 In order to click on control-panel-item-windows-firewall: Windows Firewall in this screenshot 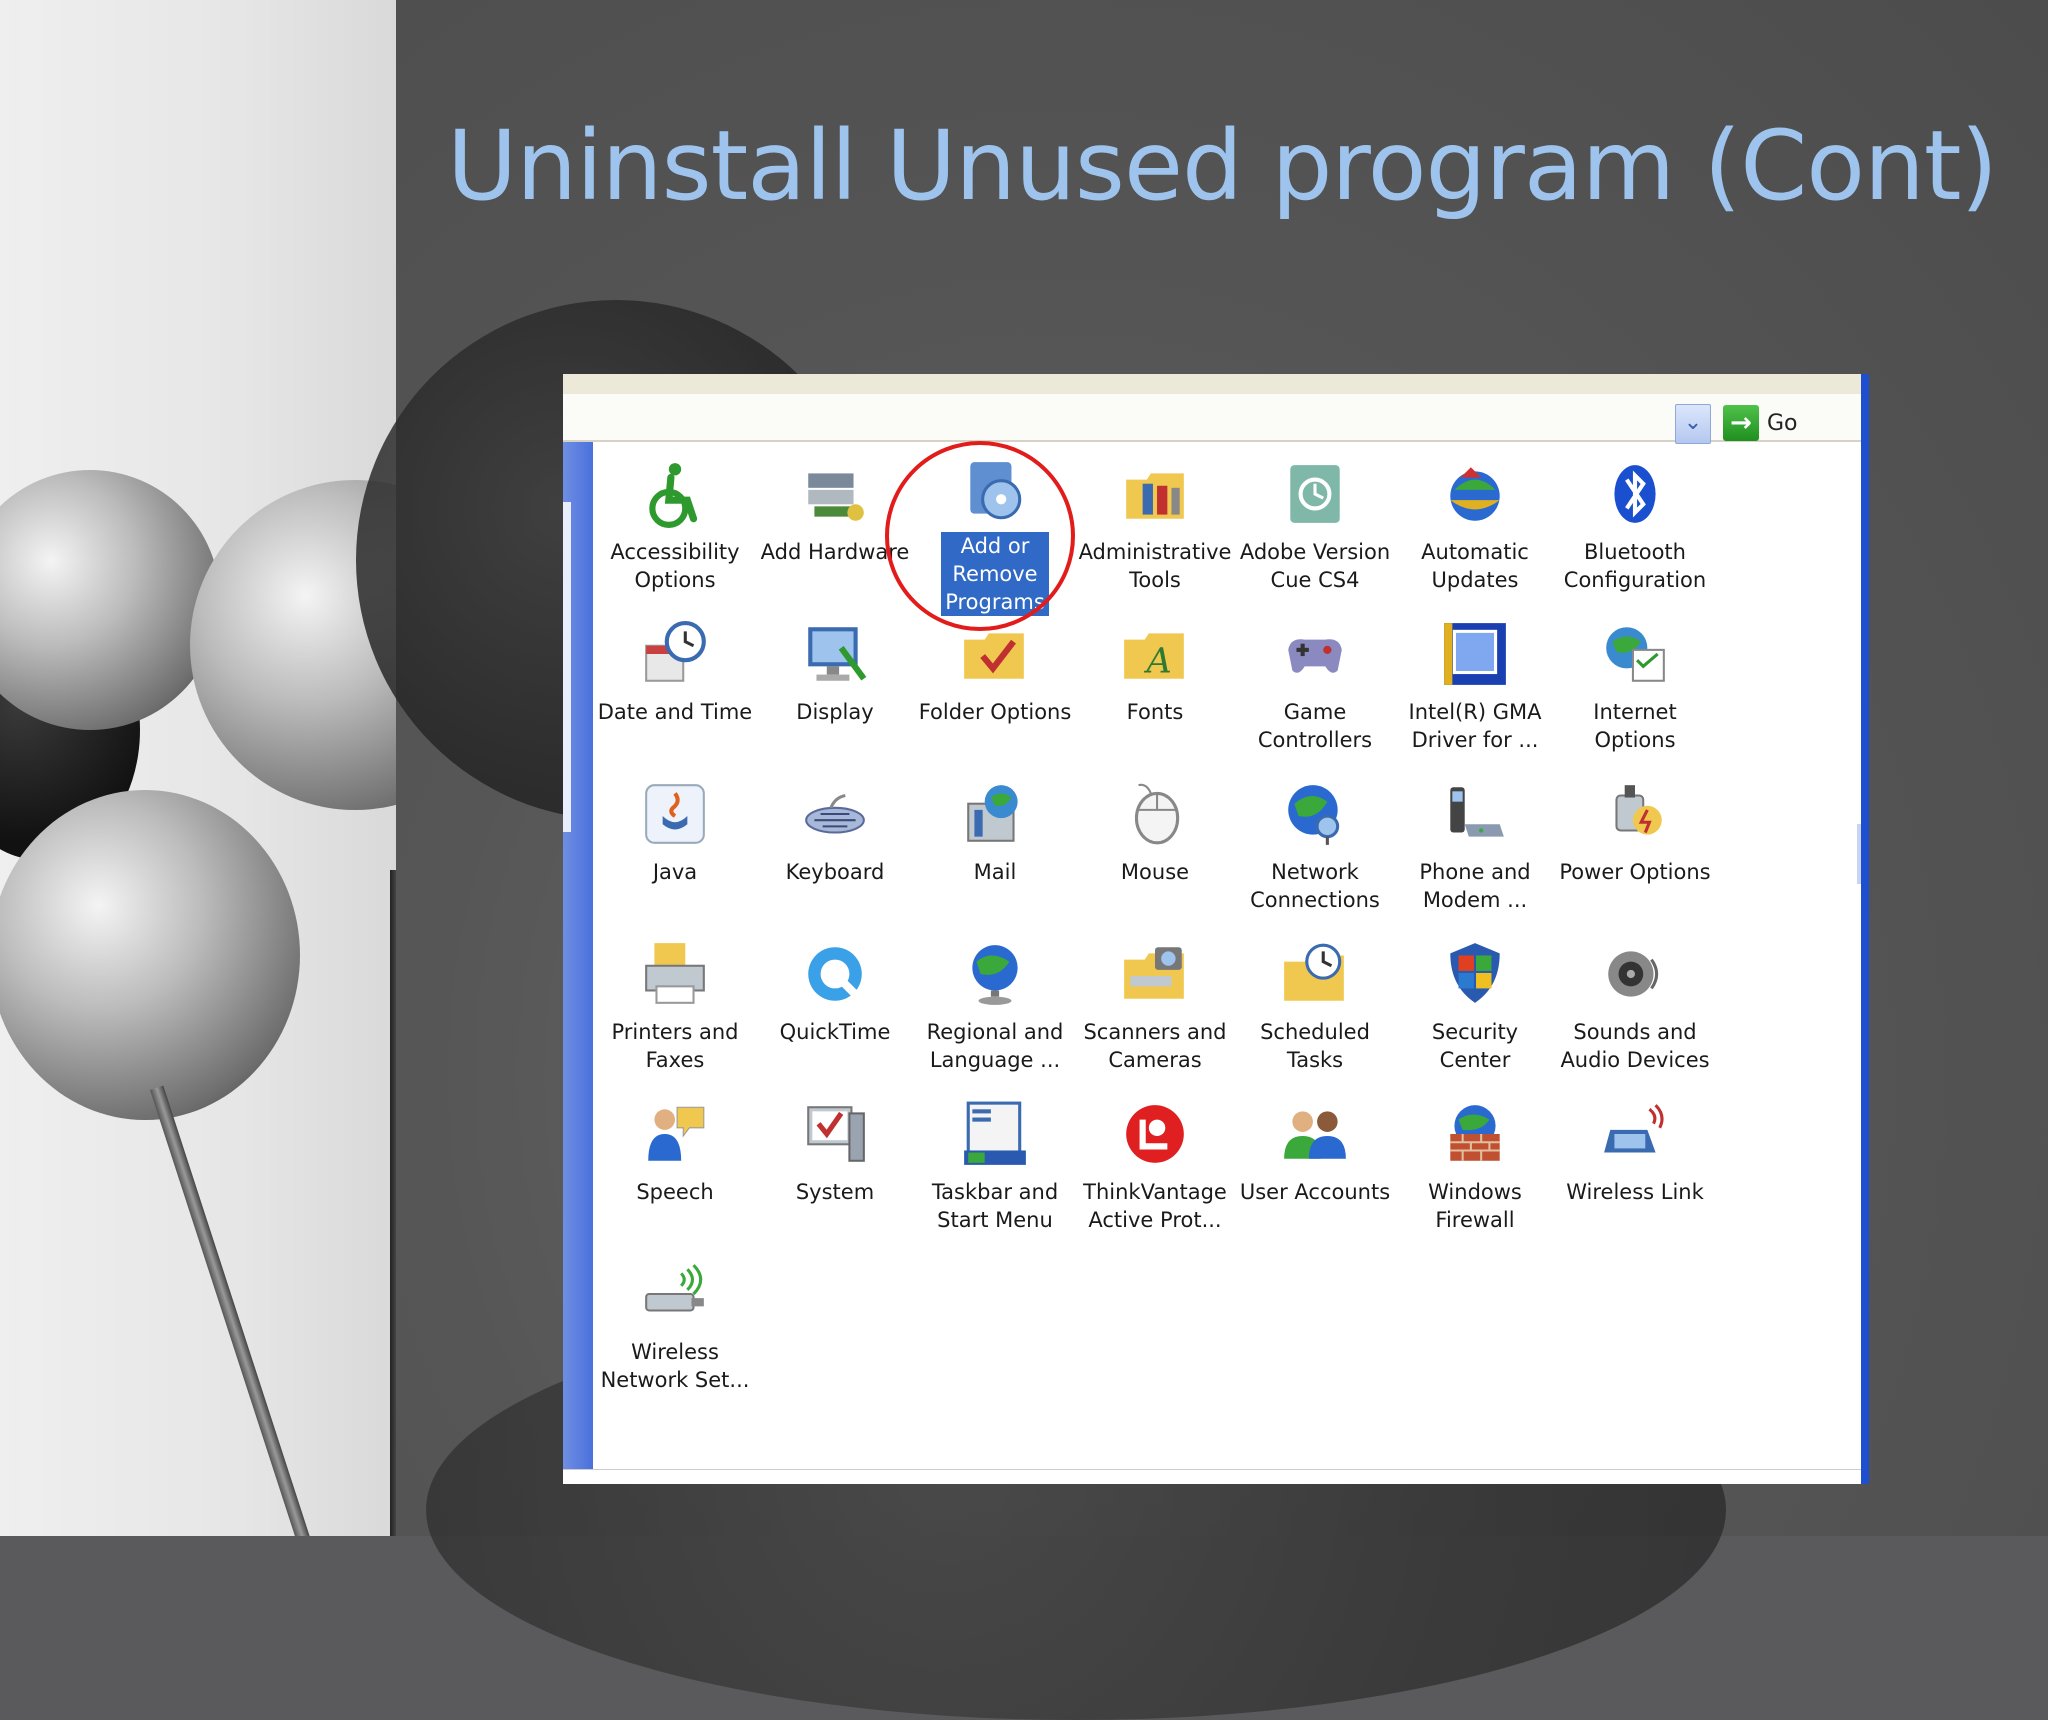, I will do `click(1475, 1162)`.